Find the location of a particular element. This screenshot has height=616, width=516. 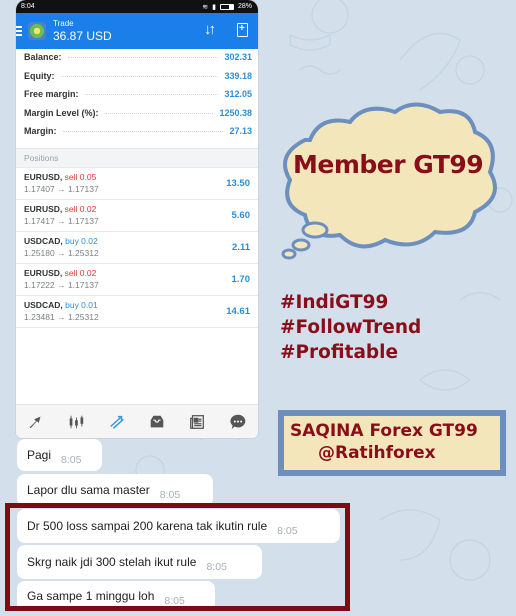

summary-row-equity: Equity: 339.18 is located at coordinates (138, 80).